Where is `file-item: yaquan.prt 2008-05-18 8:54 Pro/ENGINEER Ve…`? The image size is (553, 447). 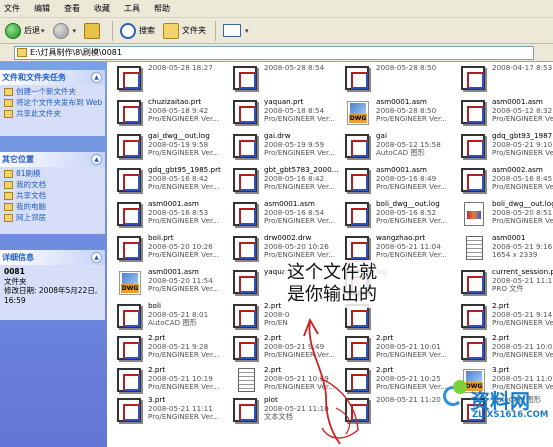
file-item: yaquan.prt 2008-05-18 8:54 Pro/ENGINEER Ve… is located at coordinates (290, 113).